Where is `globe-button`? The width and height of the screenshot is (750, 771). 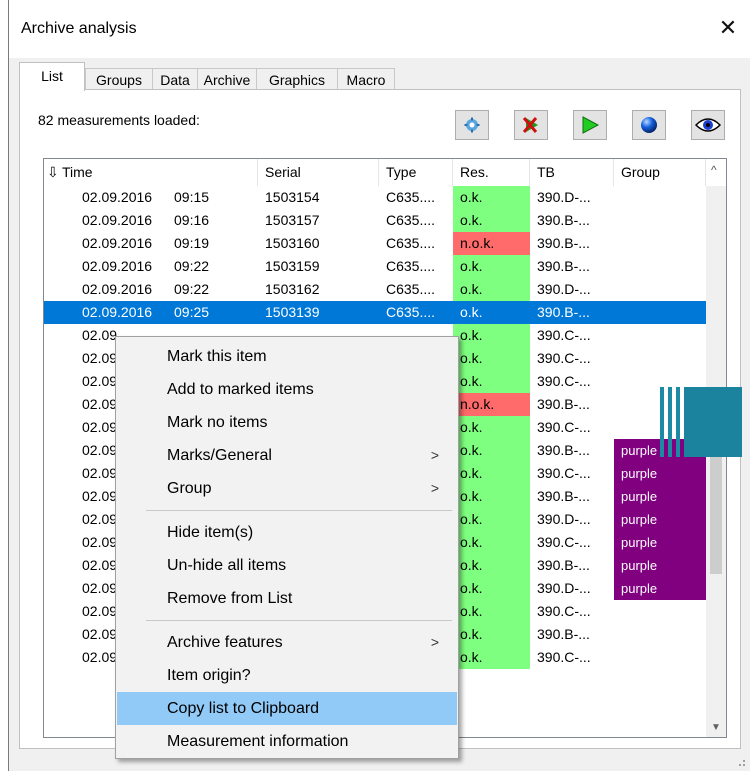 globe-button is located at coordinates (649, 125).